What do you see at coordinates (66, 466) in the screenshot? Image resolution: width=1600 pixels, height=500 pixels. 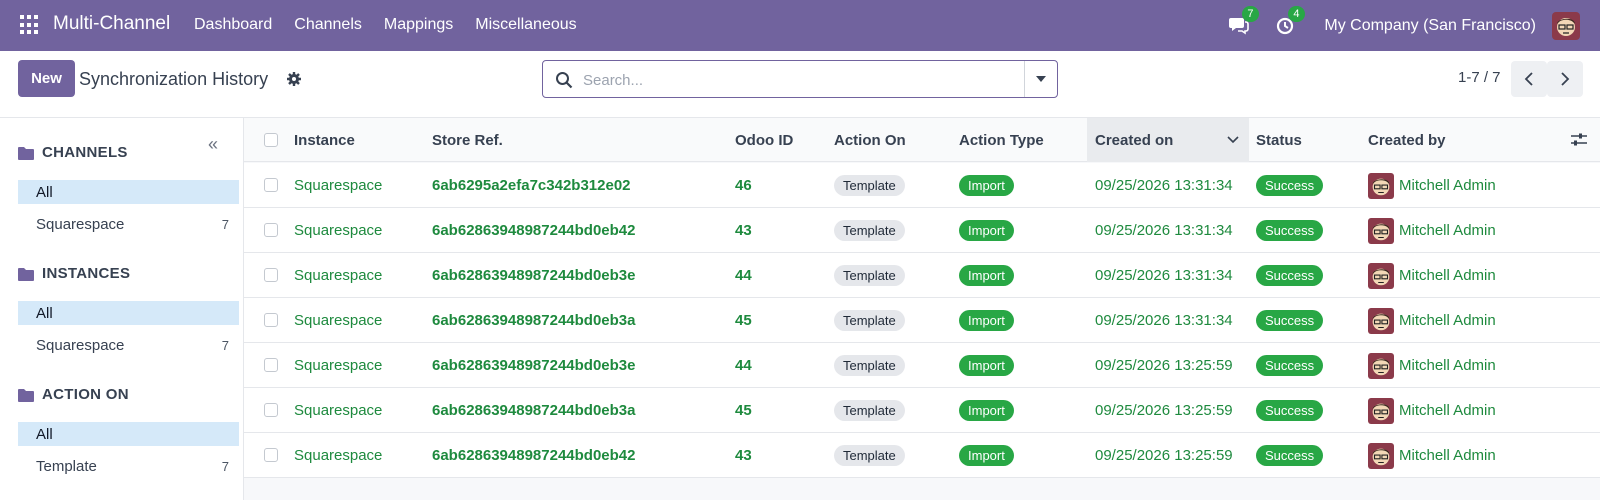 I see `filter-label: Template` at bounding box center [66, 466].